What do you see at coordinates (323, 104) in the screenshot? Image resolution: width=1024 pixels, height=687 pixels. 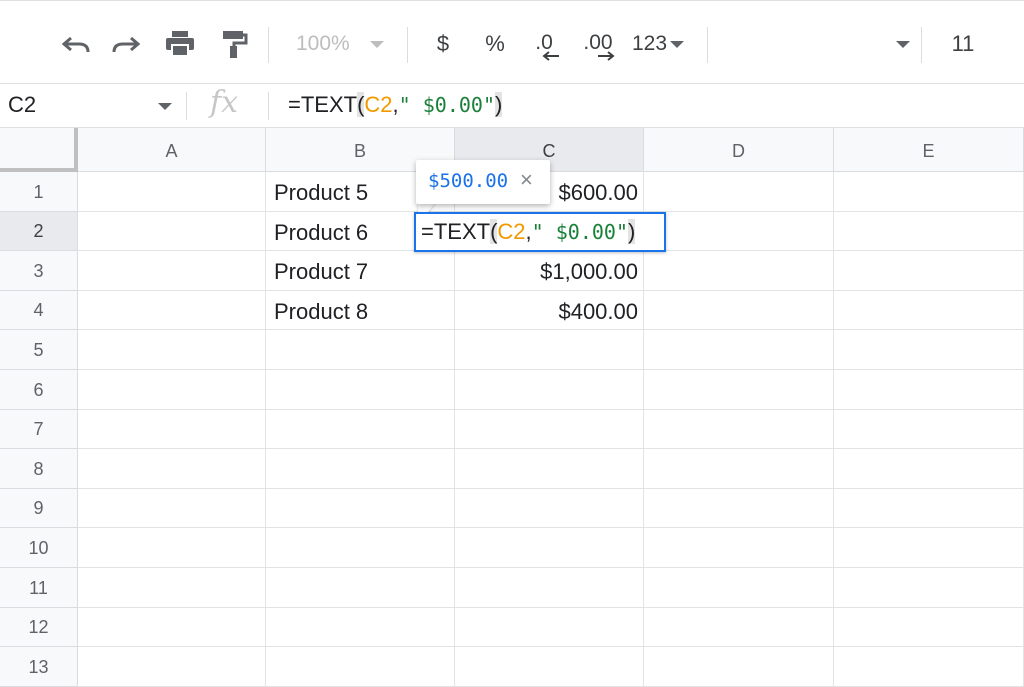 I see `formula-function: =TEXT` at bounding box center [323, 104].